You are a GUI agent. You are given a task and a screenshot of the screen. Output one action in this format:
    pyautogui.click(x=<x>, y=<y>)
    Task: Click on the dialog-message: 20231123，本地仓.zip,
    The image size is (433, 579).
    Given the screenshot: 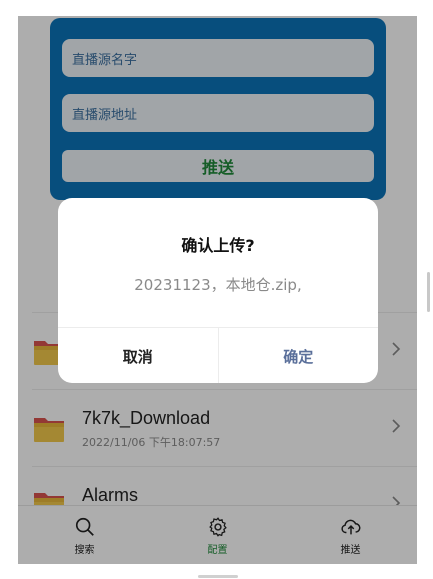 What is the action you would take?
    pyautogui.click(x=218, y=285)
    